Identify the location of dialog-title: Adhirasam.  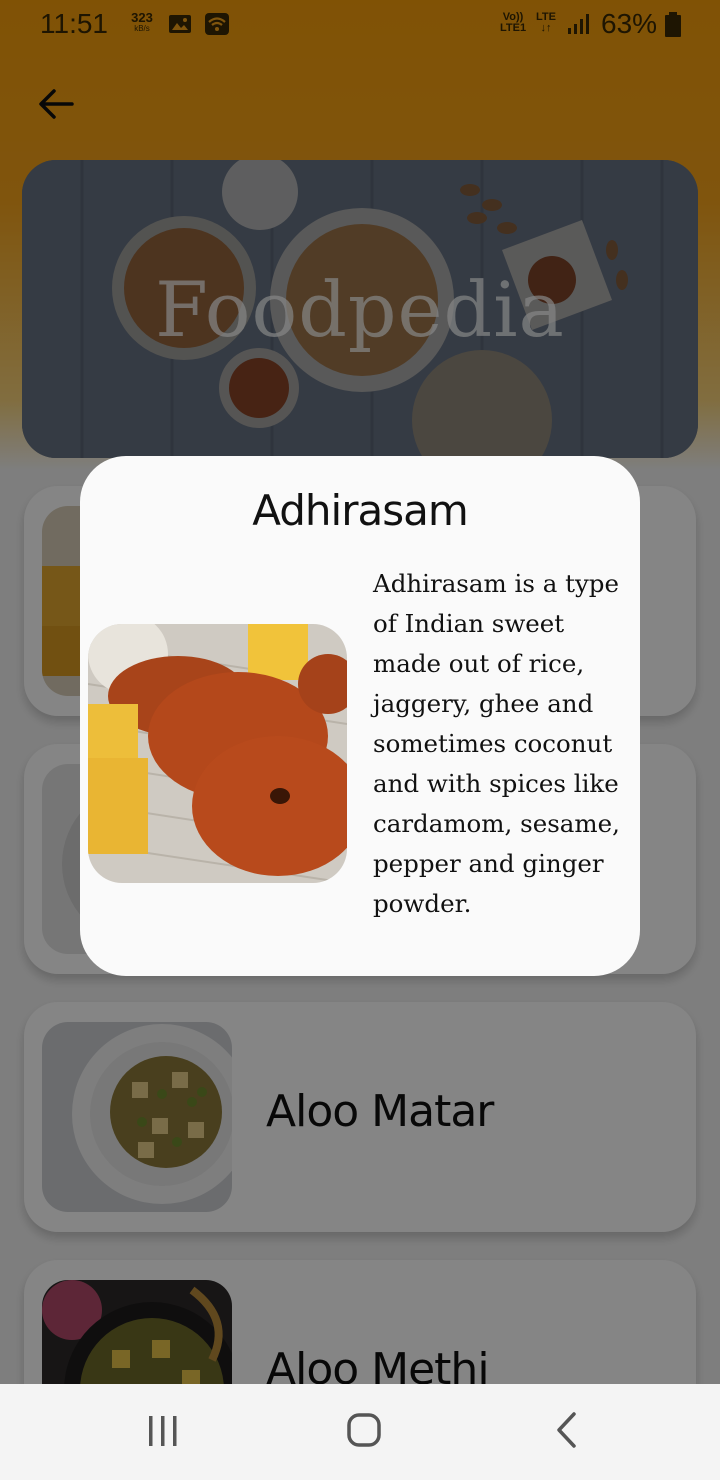
(360, 510).